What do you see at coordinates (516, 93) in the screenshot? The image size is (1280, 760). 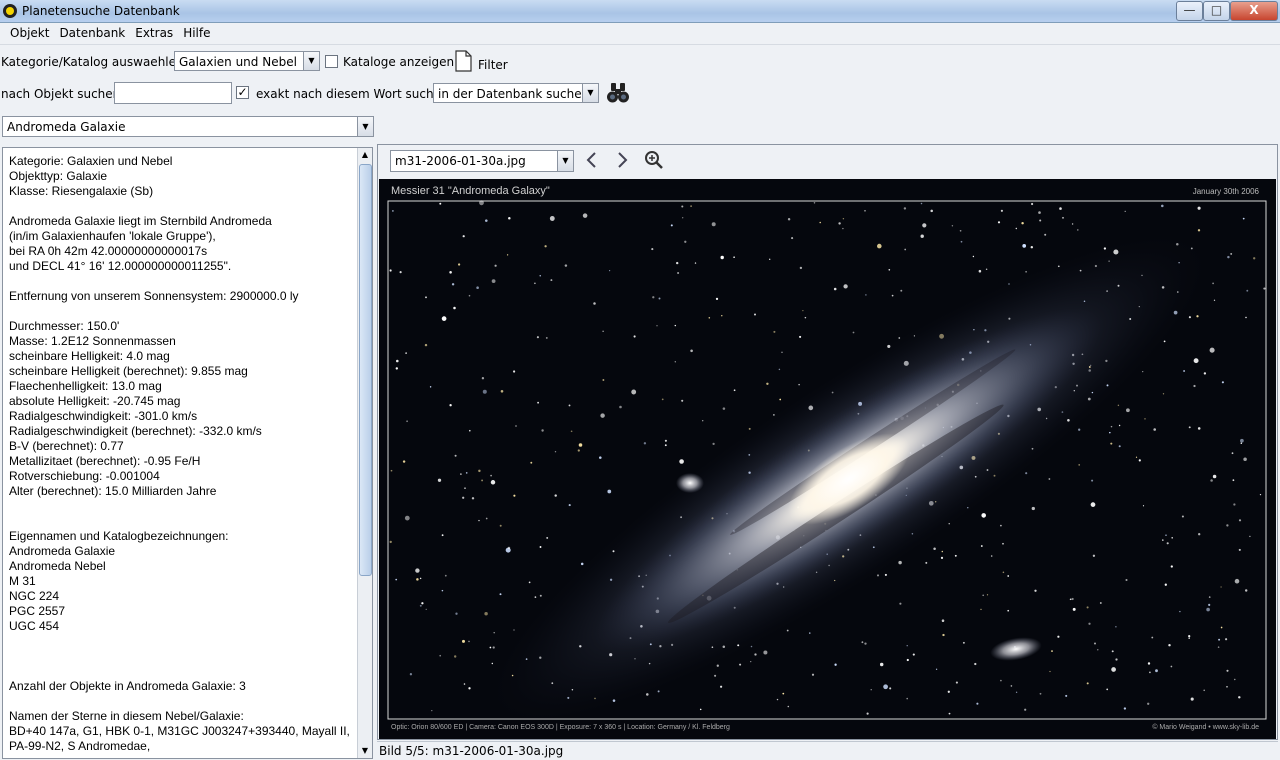 I see `search-scope-select: in der Datenbank suchen ▼` at bounding box center [516, 93].